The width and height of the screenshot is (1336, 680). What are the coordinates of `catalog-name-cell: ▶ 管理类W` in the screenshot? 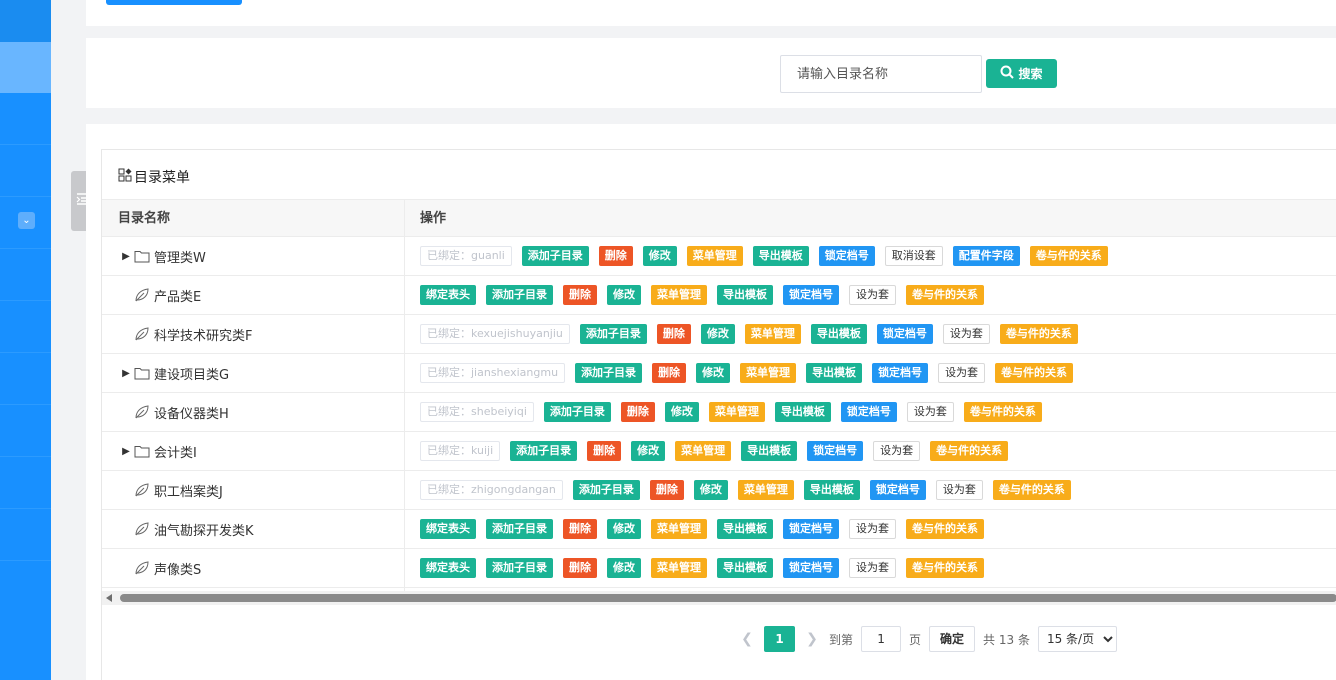 It's located at (163, 256).